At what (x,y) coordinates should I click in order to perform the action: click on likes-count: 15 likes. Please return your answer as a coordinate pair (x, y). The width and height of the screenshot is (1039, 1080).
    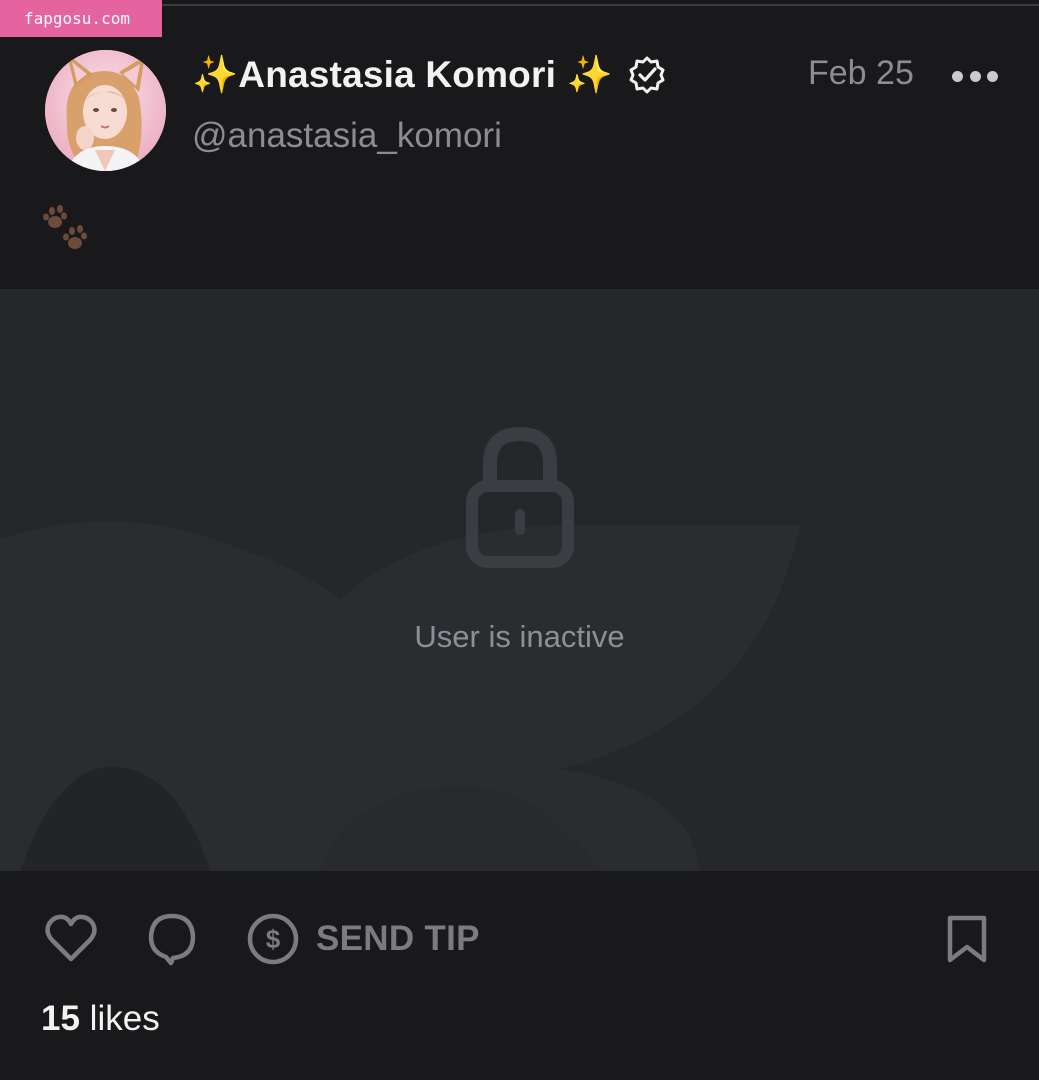
    Looking at the image, I should click on (100, 1019).